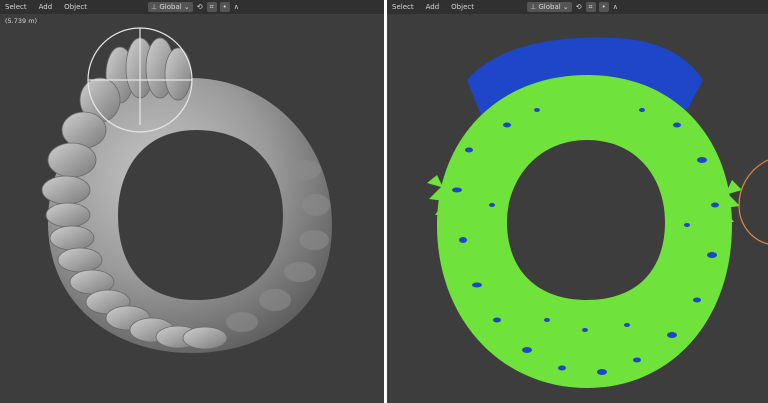  I want to click on transform-gizmo, so click(140, 80).